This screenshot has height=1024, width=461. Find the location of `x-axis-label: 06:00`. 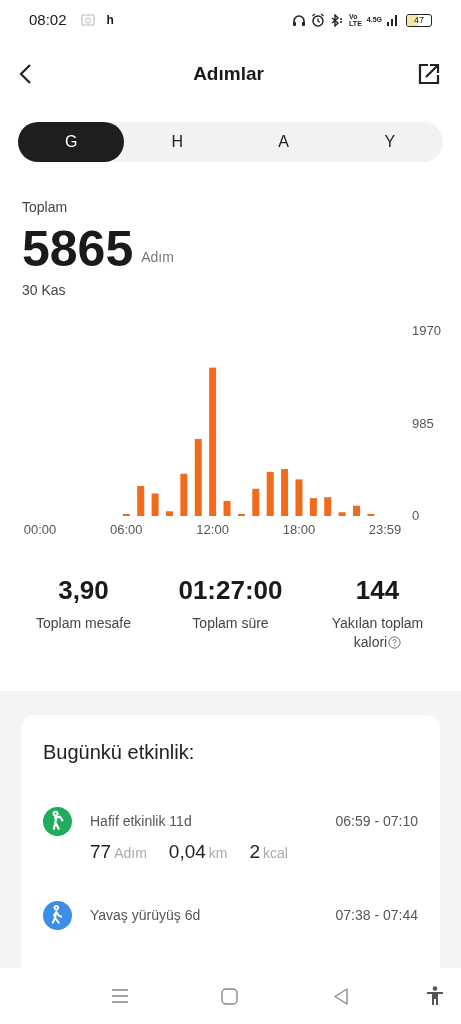

x-axis-label: 06:00 is located at coordinates (126, 529).